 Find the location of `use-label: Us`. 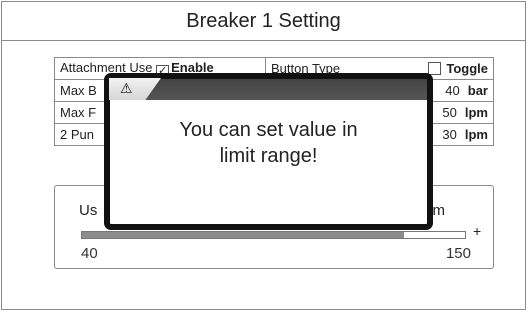

use-label: Us is located at coordinates (88, 210).